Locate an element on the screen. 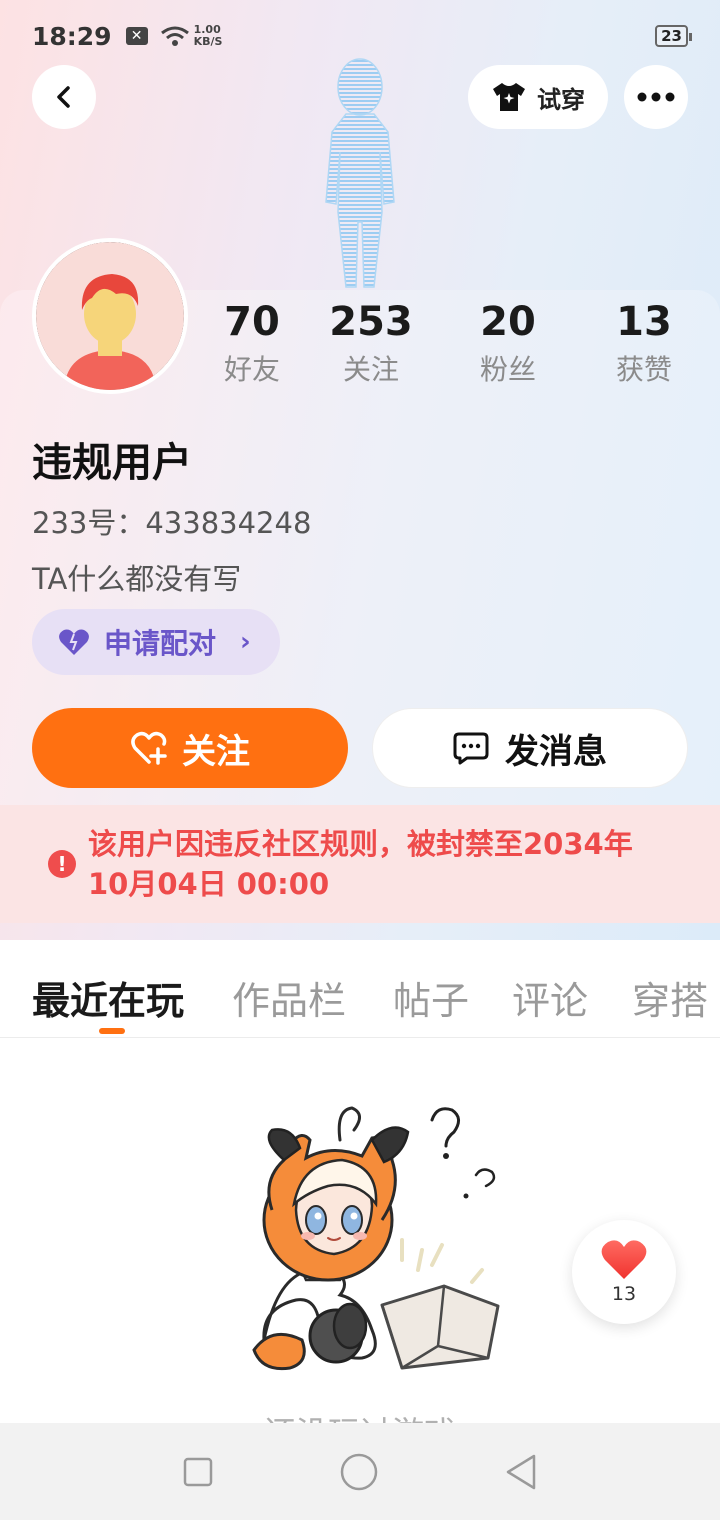 The height and width of the screenshot is (1520, 720). status-time: 18:29 is located at coordinates (72, 36).